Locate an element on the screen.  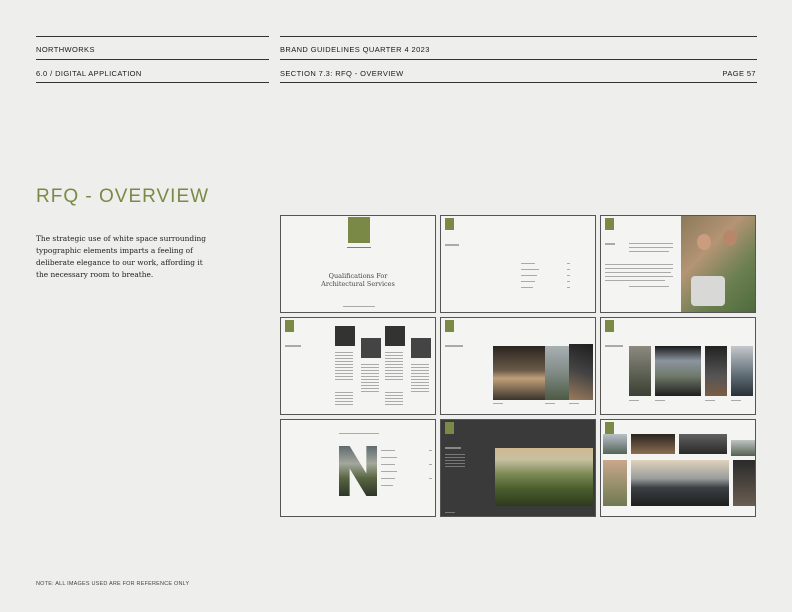
photo-cabin is located at coordinates (716, 371).